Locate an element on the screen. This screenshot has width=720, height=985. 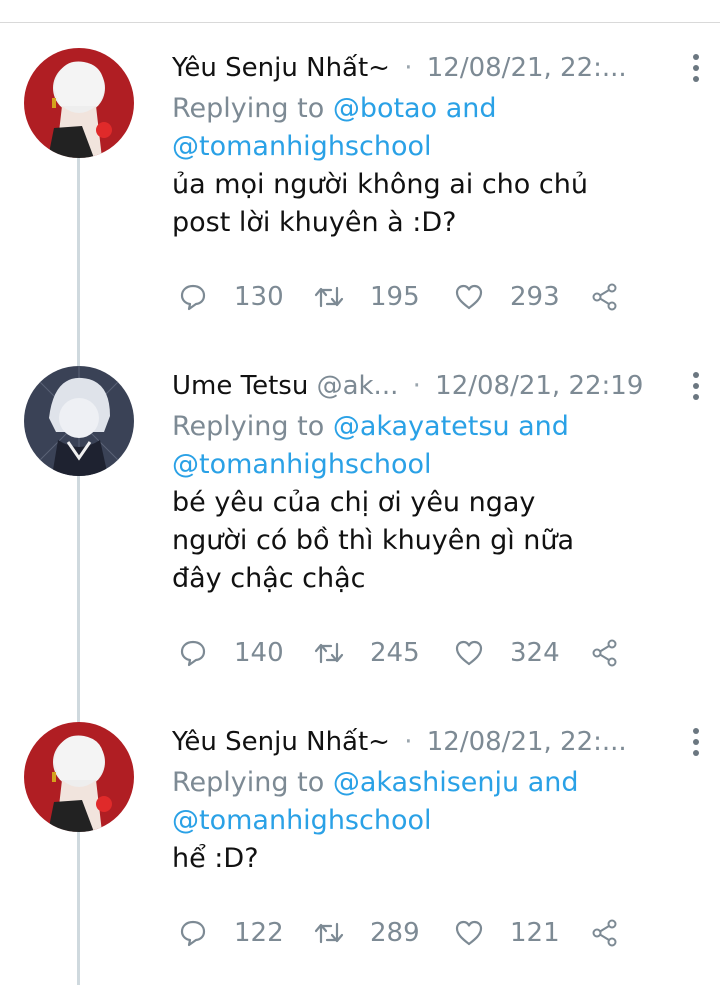
like-count: 293 is located at coordinates (535, 297).